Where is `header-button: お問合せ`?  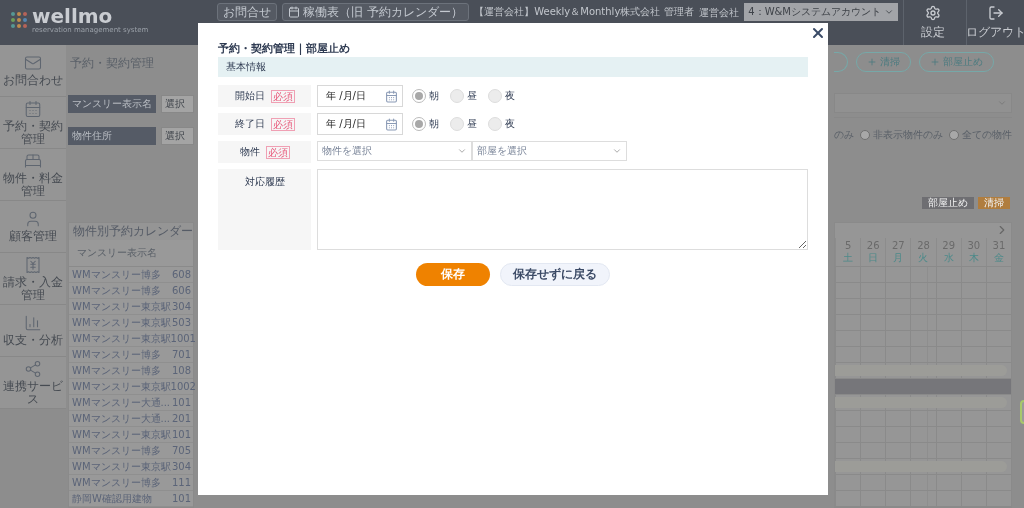
header-button: お問合せ is located at coordinates (247, 12).